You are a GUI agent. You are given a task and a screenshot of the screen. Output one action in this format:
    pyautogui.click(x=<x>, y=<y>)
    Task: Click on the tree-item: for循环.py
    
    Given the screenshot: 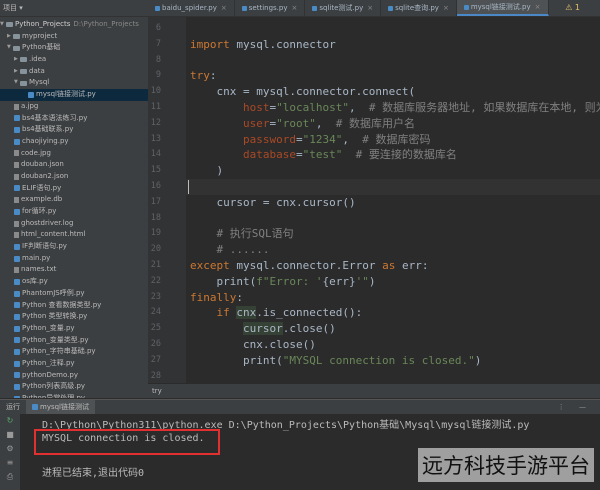 What is the action you would take?
    pyautogui.click(x=74, y=212)
    